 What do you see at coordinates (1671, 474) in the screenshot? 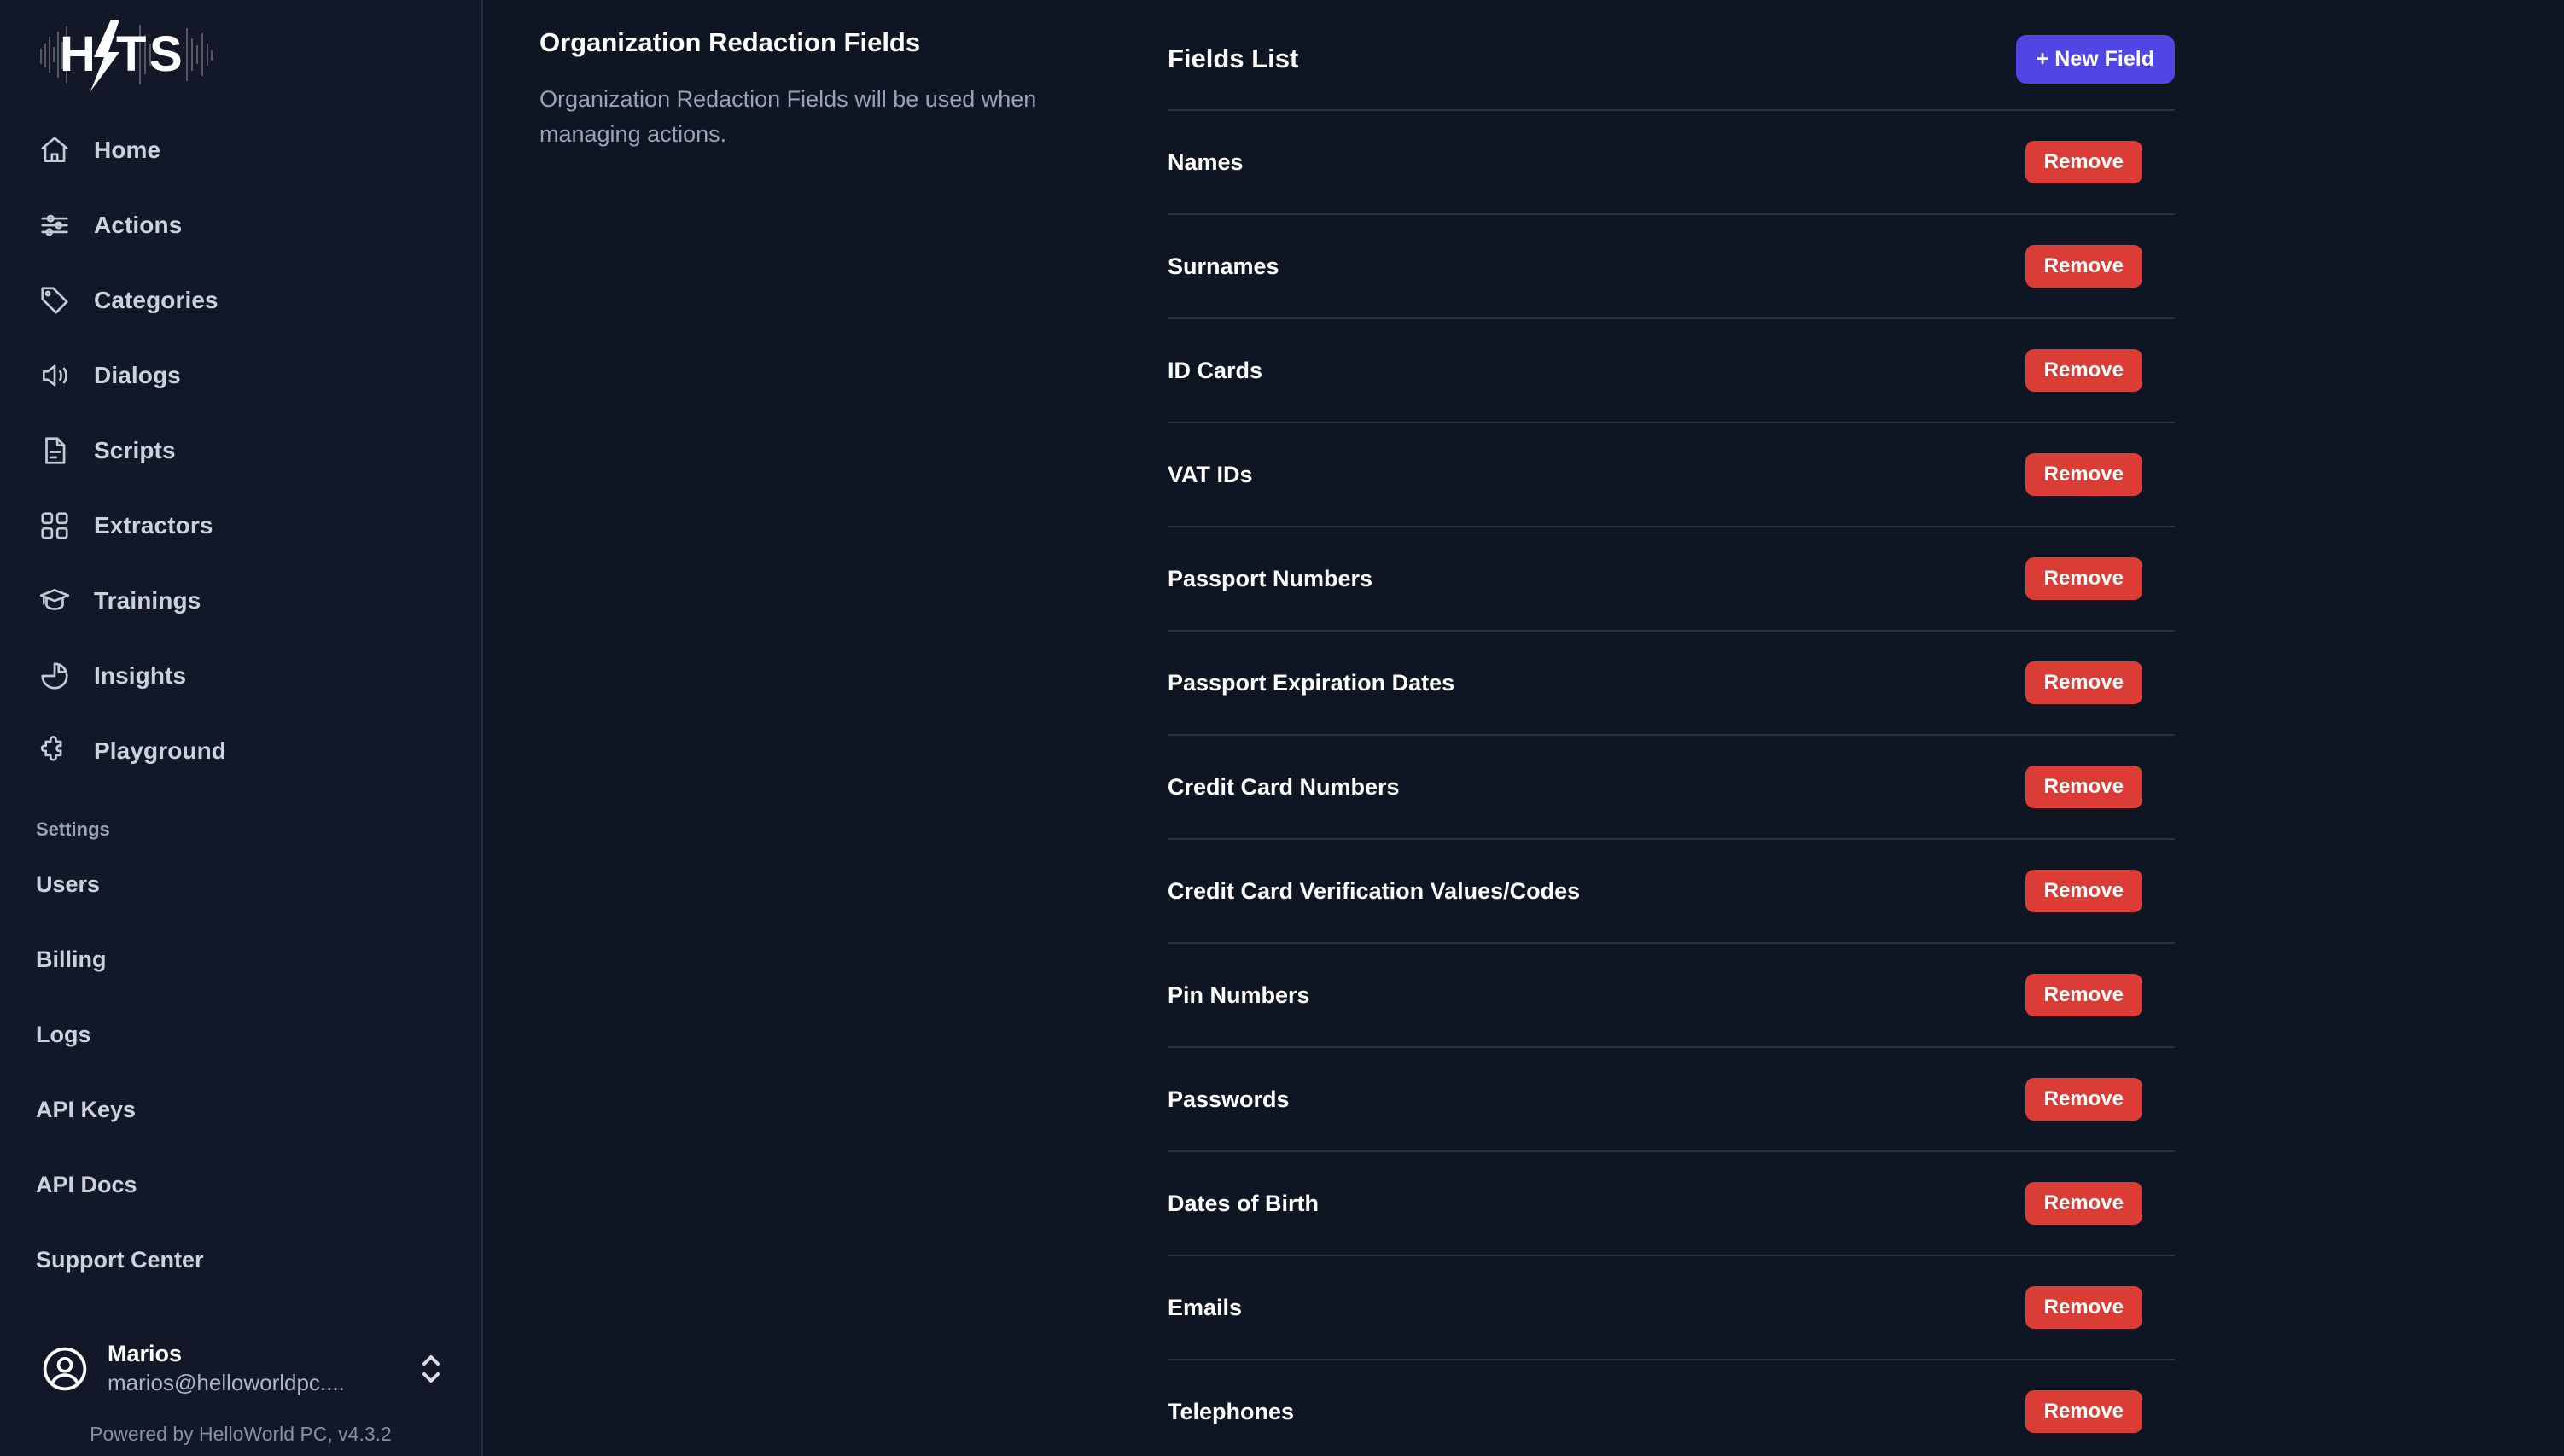
I see `table-row: VAT IDs Remove` at bounding box center [1671, 474].